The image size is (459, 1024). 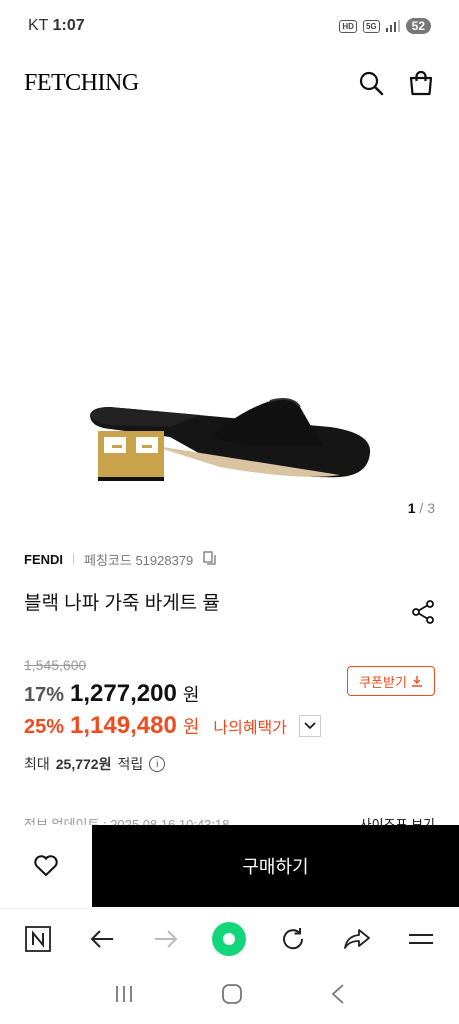 What do you see at coordinates (293, 939) in the screenshot?
I see `refresh-icon` at bounding box center [293, 939].